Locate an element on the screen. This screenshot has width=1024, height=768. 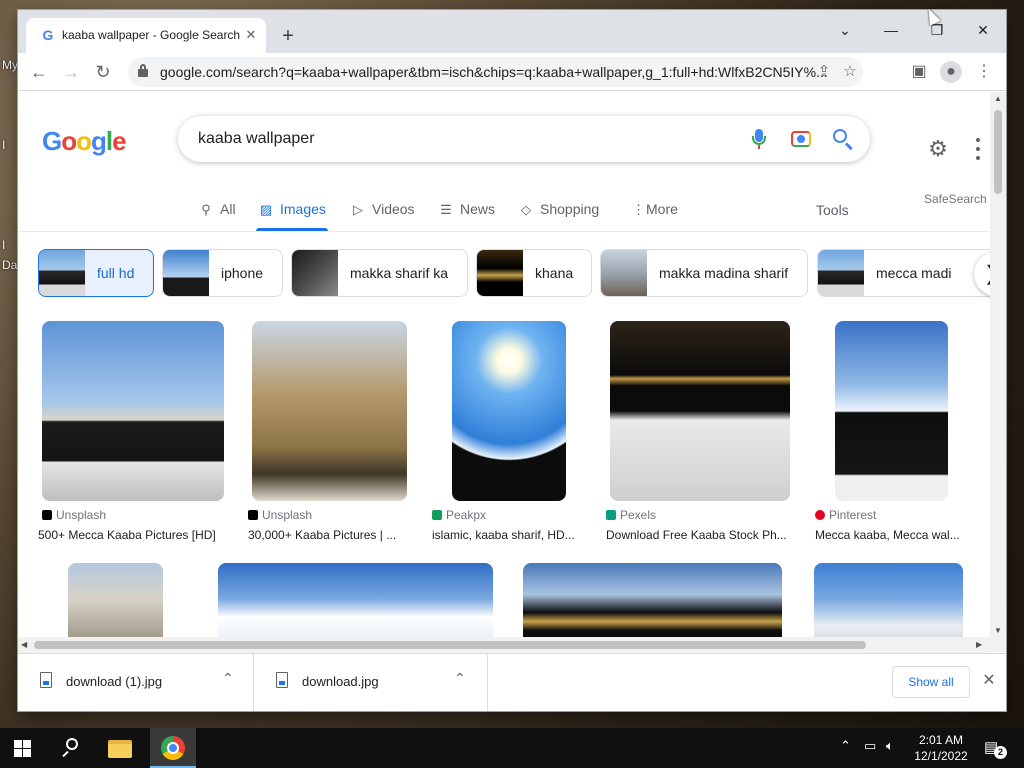
browser-tab: G kaaba wallpaper - Google Search ✕ is located at coordinates (146, 35).